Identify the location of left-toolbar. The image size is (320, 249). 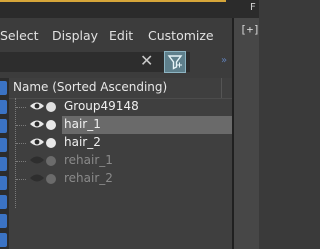
(4, 163).